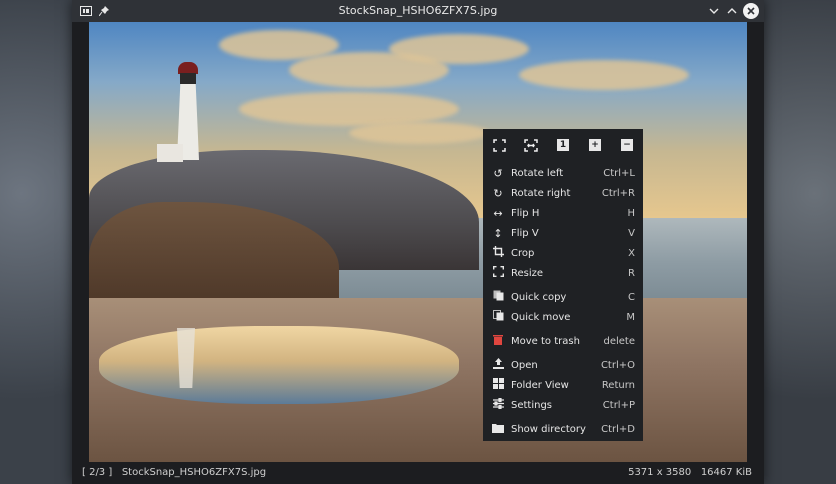 The width and height of the screenshot is (836, 484). I want to click on menu-item-label: Flip H, so click(525, 213).